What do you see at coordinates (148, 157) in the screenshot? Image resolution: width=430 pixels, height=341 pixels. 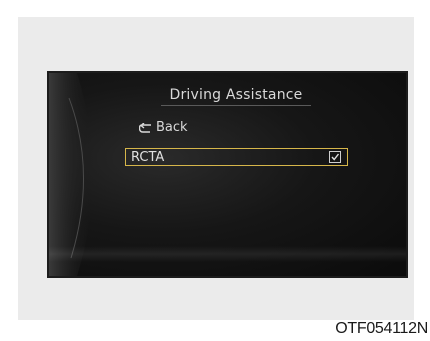 I see `rcta-label: RCTA` at bounding box center [148, 157].